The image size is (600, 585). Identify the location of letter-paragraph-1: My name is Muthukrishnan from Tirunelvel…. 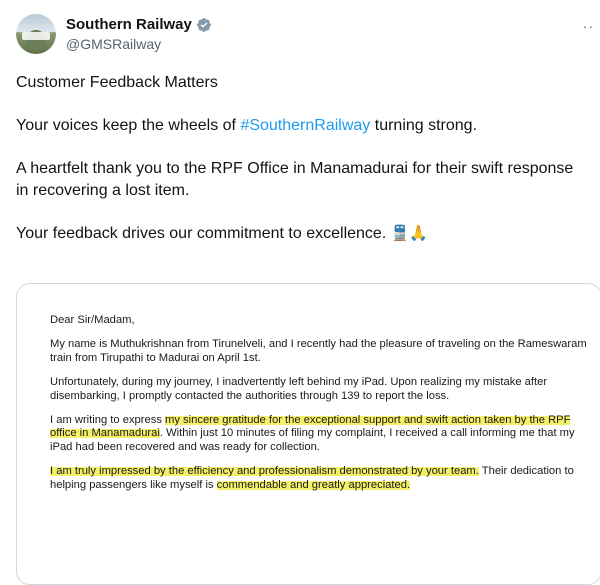
(318, 351).